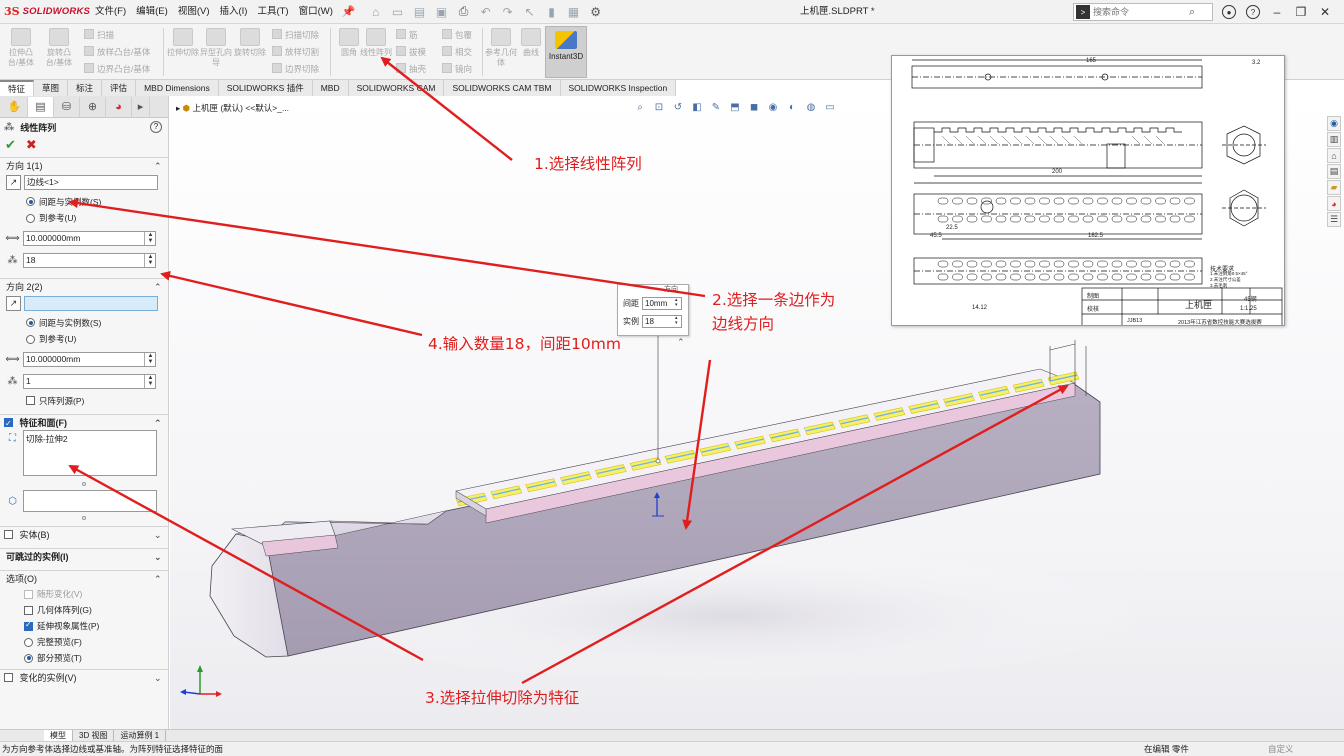  I want to click on menu-file: 文件(F), so click(110, 12).